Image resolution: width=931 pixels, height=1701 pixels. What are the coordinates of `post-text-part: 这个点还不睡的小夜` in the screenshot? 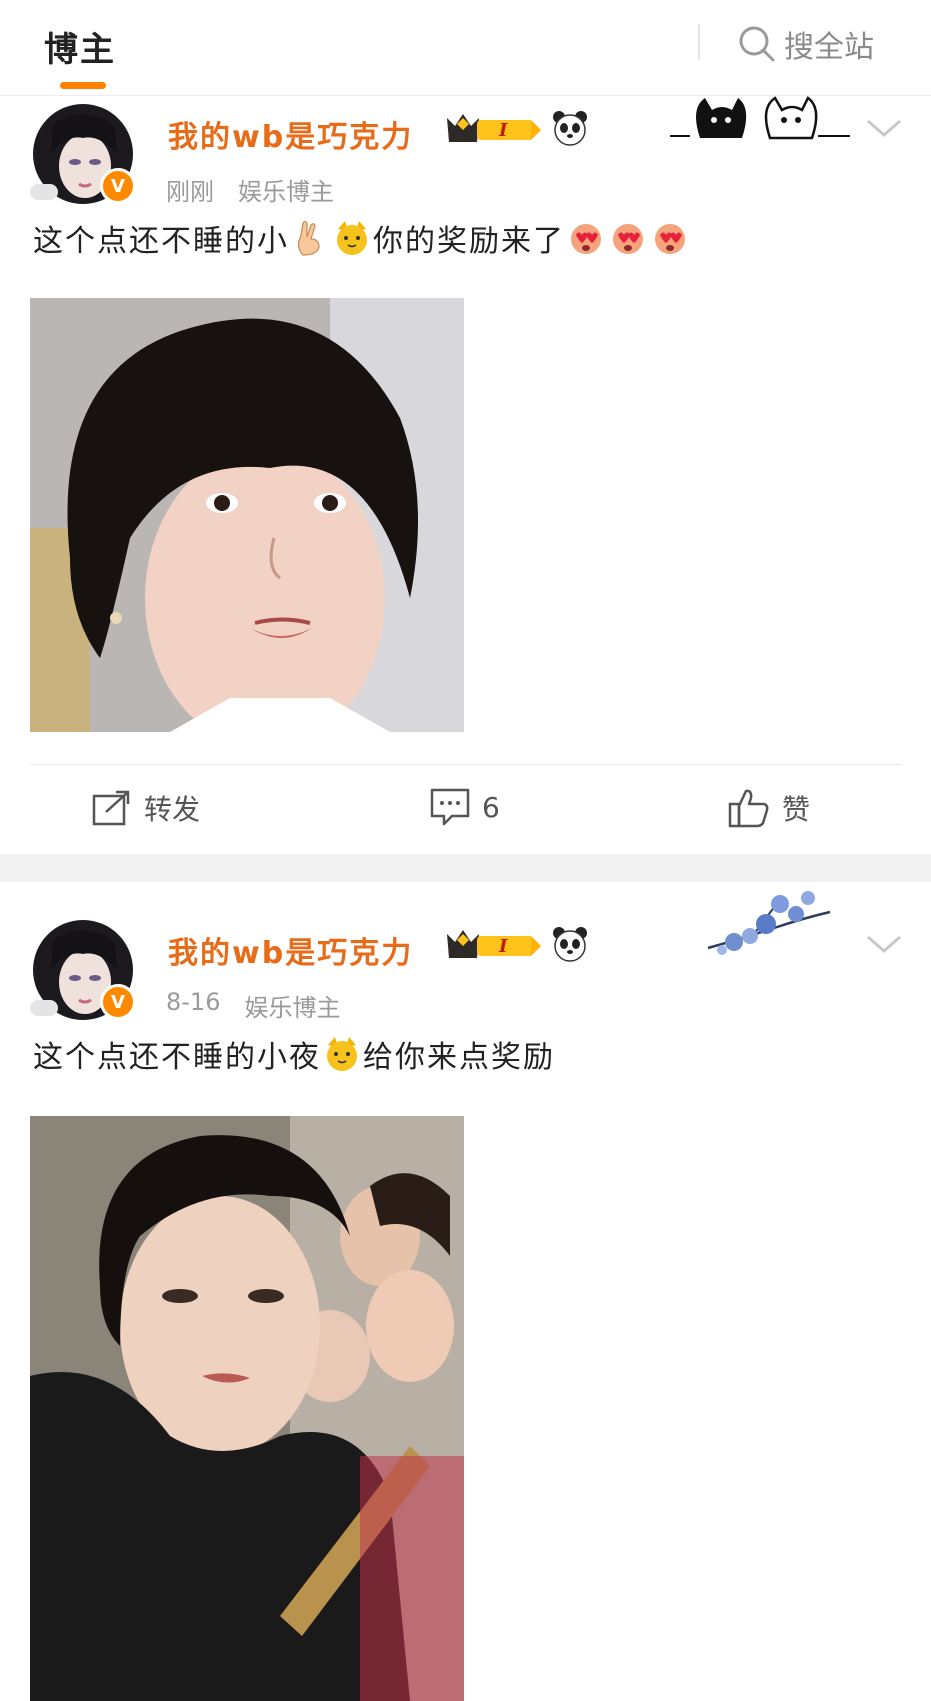 It's located at (177, 1057).